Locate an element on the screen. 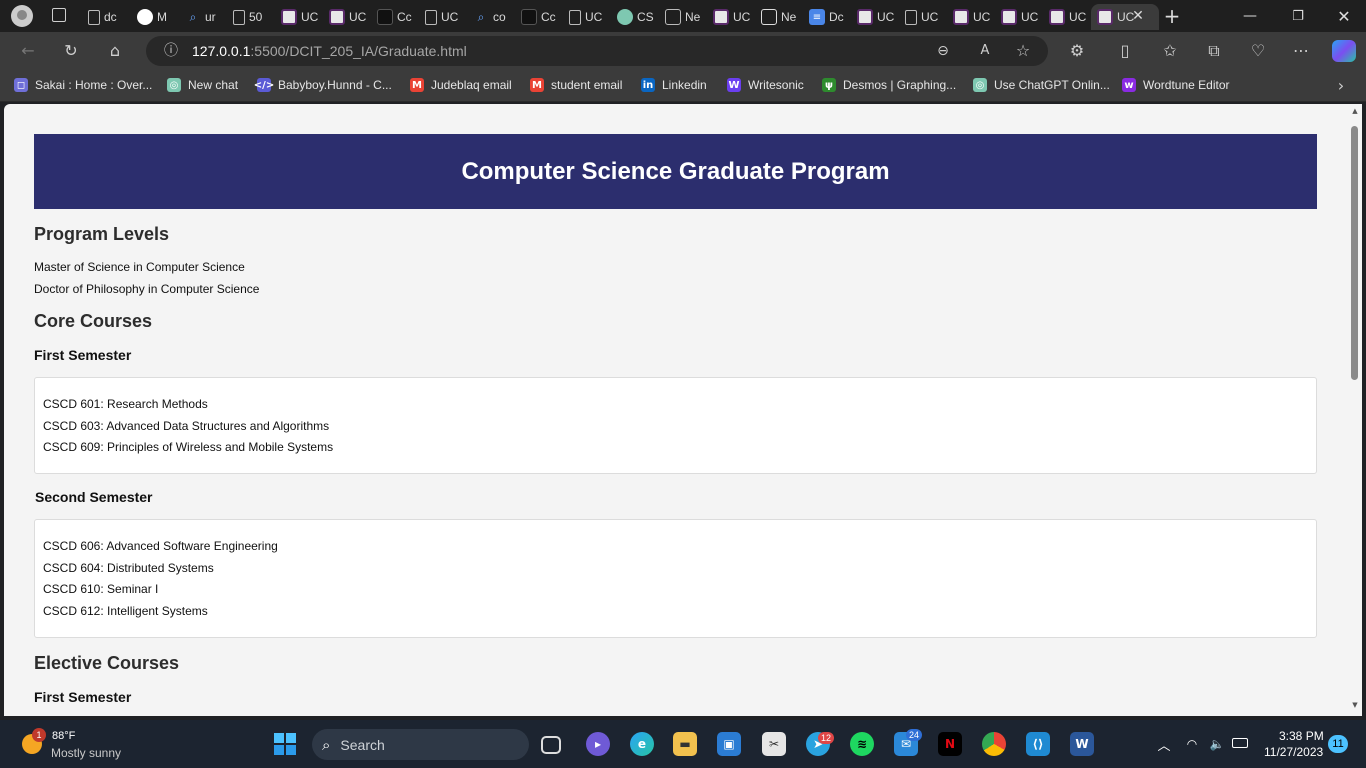 The width and height of the screenshot is (1366, 768). course-item: CSCD 612: Intelligent Systems is located at coordinates (125, 611).